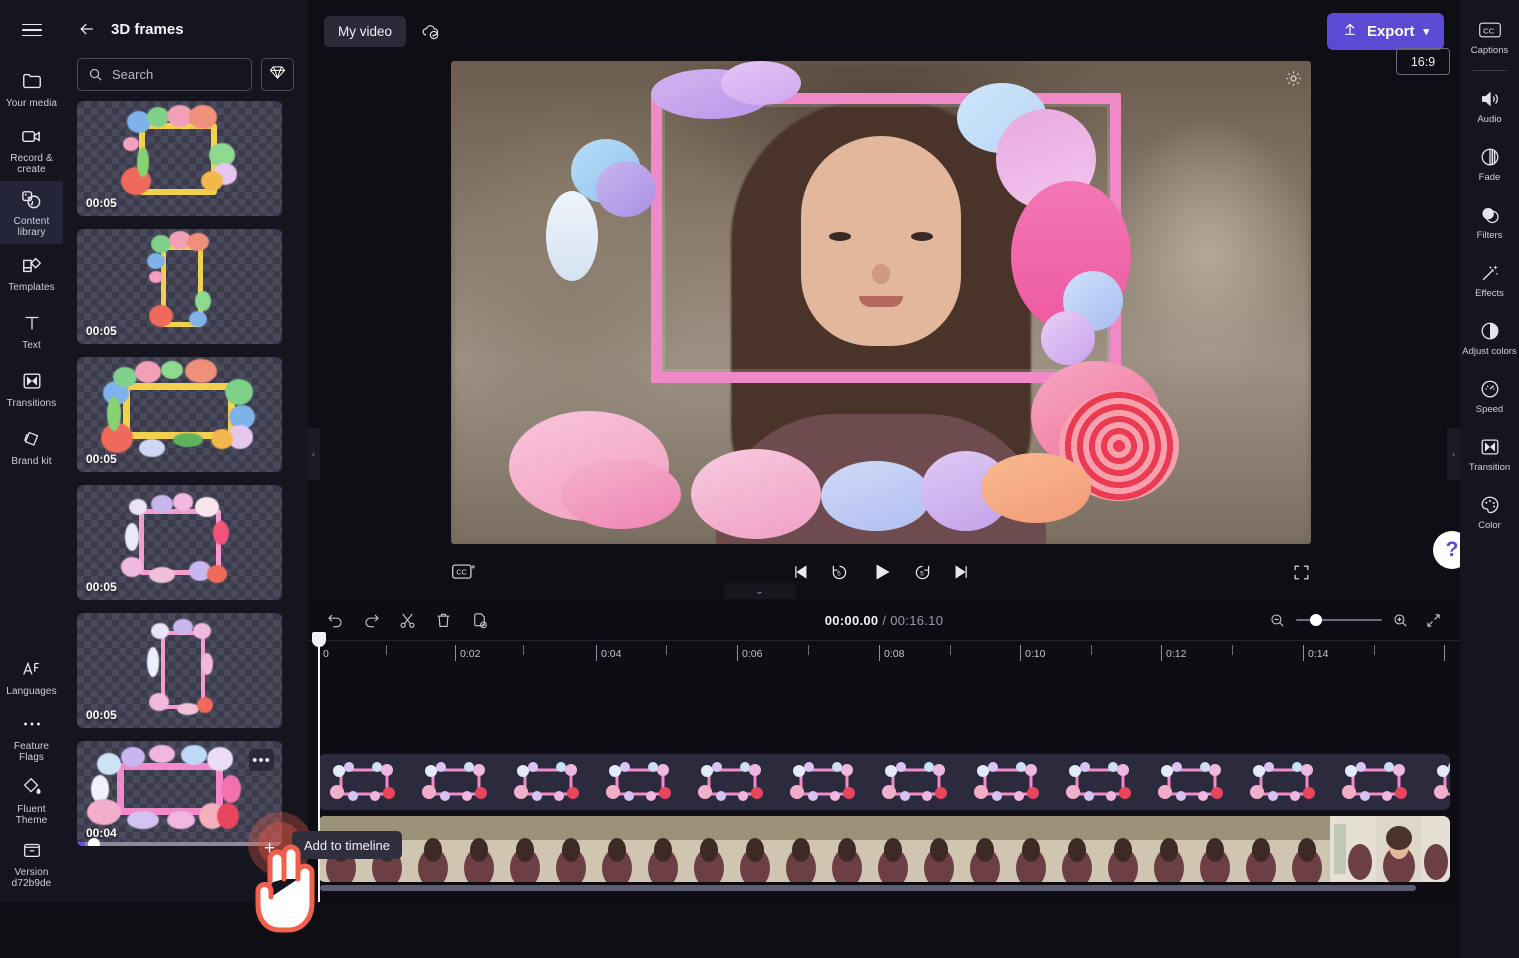 This screenshot has width=1519, height=958. What do you see at coordinates (443, 620) in the screenshot?
I see `trash-icon` at bounding box center [443, 620].